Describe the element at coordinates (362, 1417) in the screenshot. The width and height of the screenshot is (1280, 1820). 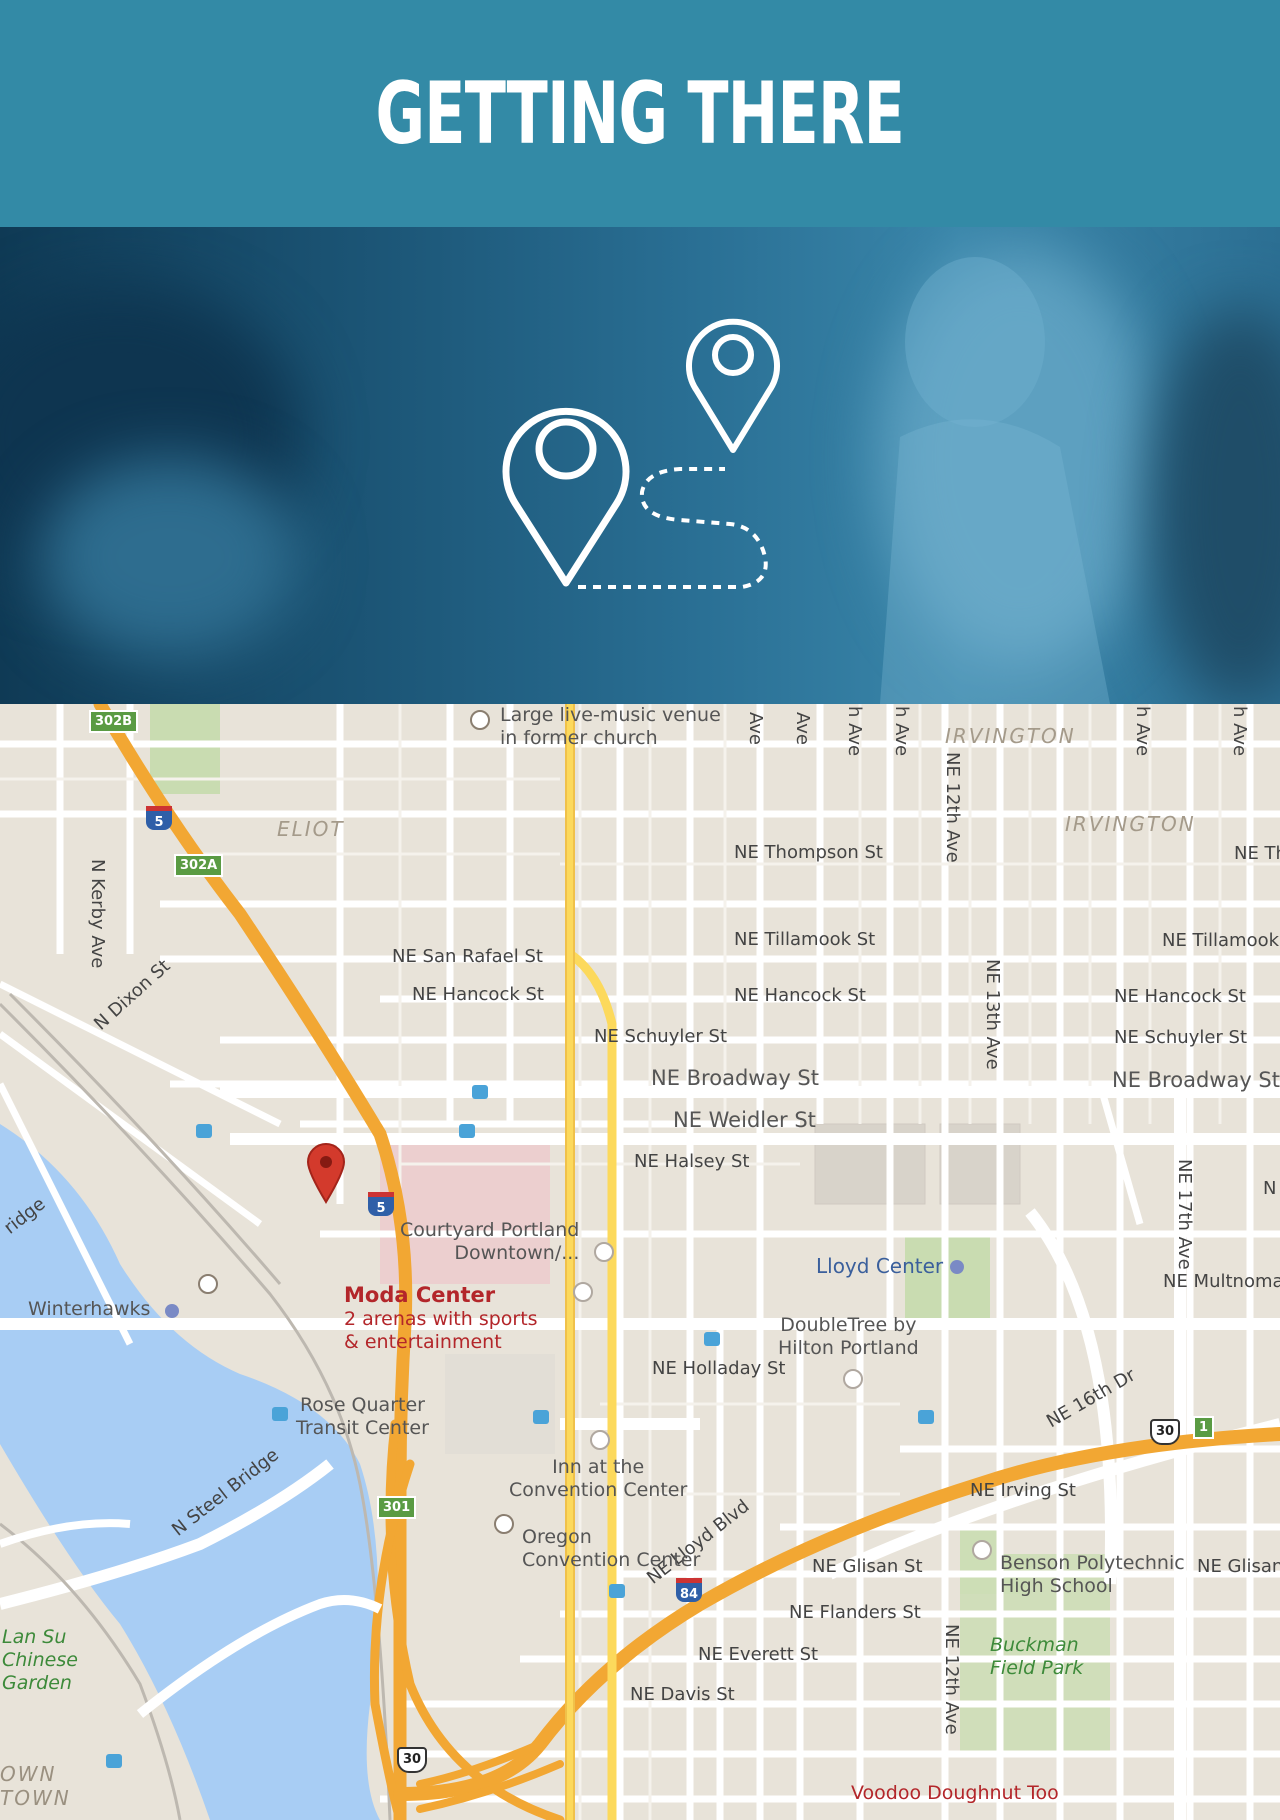
I see `poi-rose-quarter: Rose Quarter Transit Center` at that location.